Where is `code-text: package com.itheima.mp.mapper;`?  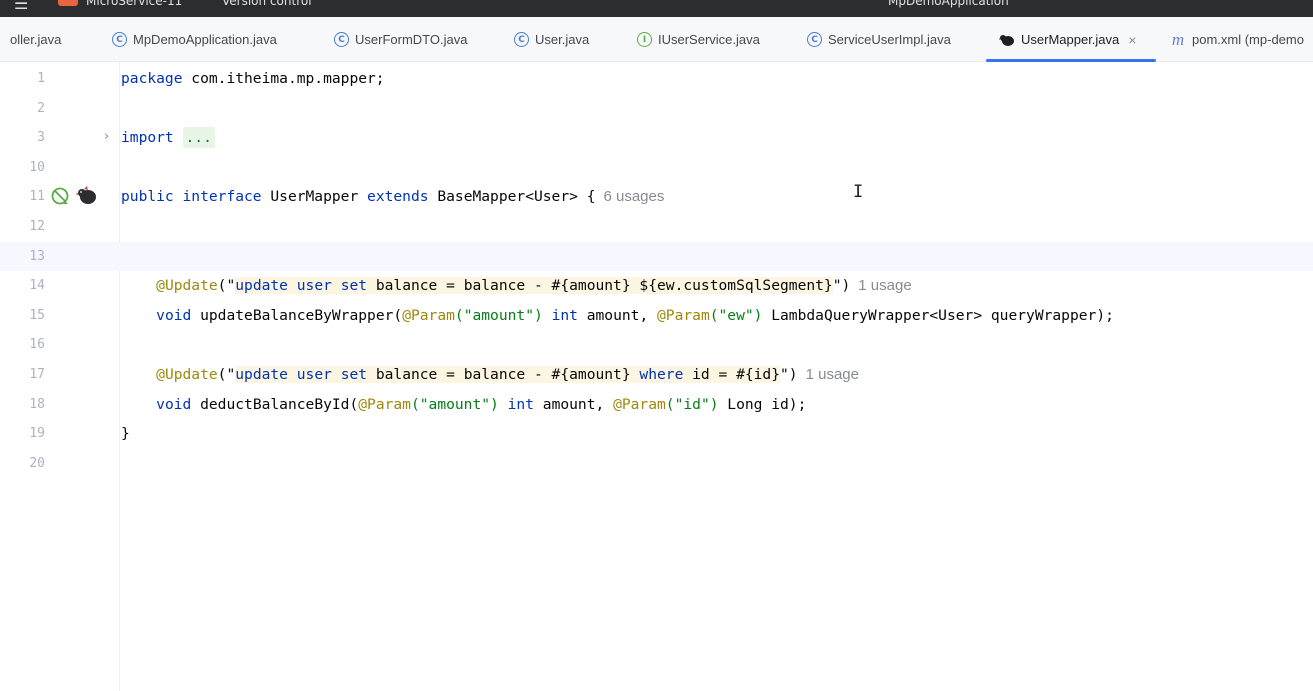
code-text: package com.itheima.mp.mapper; is located at coordinates (253, 79).